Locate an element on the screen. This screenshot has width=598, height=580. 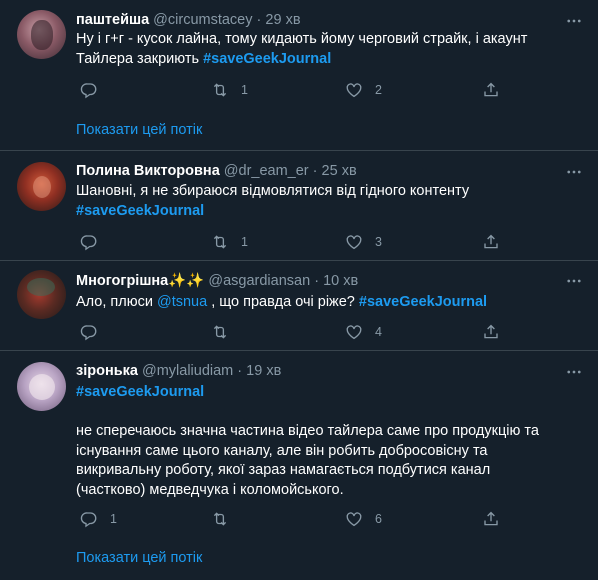
author-name: зіронька is located at coordinates (107, 371).